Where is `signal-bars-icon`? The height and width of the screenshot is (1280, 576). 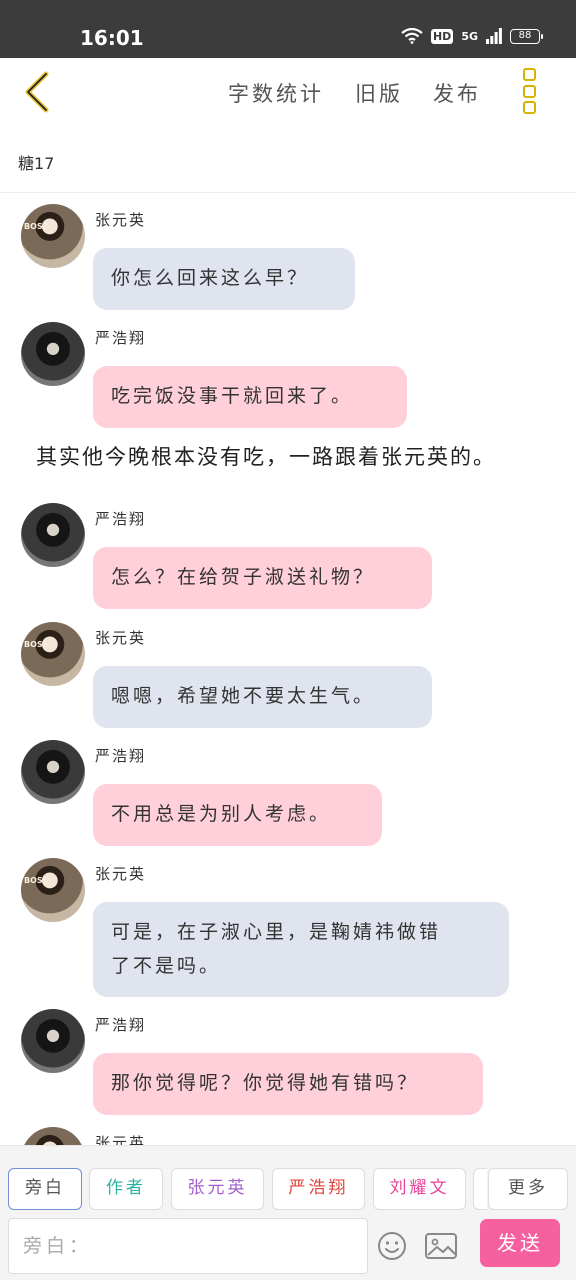 signal-bars-icon is located at coordinates (494, 36).